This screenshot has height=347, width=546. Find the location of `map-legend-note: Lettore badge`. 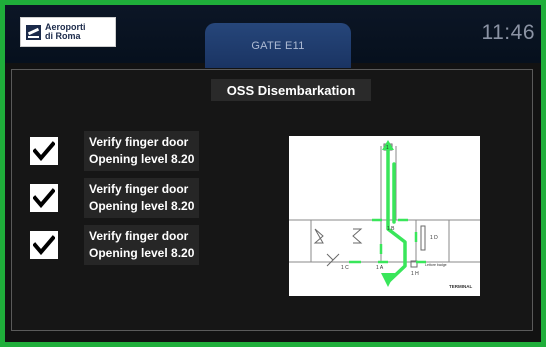

map-legend-note: Lettore badge is located at coordinates (436, 265).